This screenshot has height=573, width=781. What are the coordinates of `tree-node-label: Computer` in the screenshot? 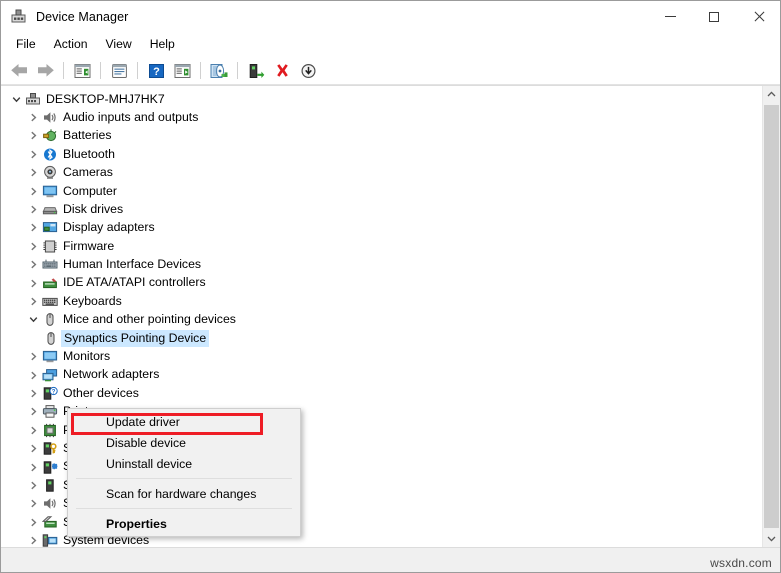 It's located at (90, 190).